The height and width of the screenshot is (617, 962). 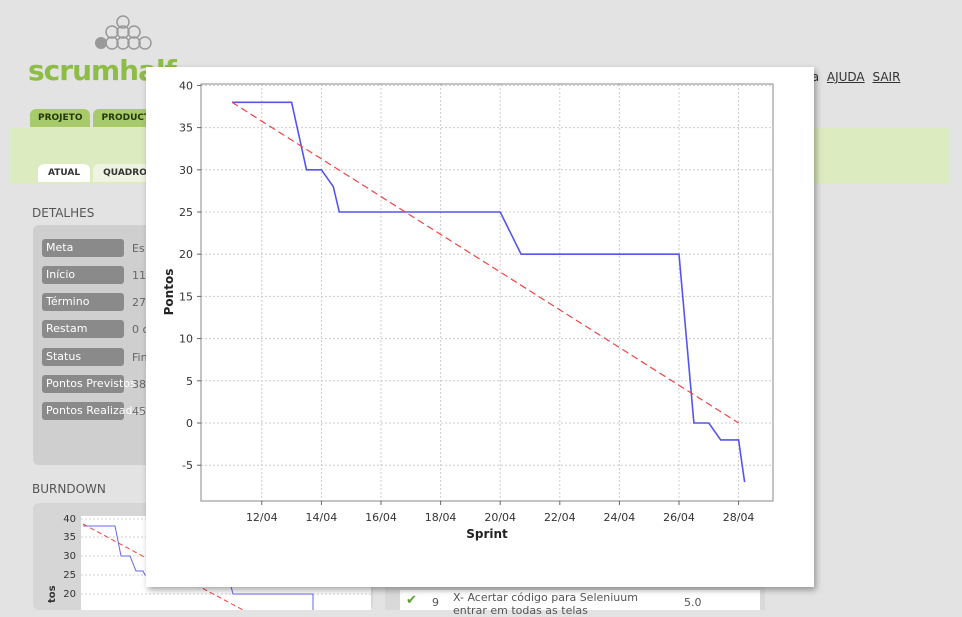 I want to click on detail-label: Meta, so click(x=83, y=248).